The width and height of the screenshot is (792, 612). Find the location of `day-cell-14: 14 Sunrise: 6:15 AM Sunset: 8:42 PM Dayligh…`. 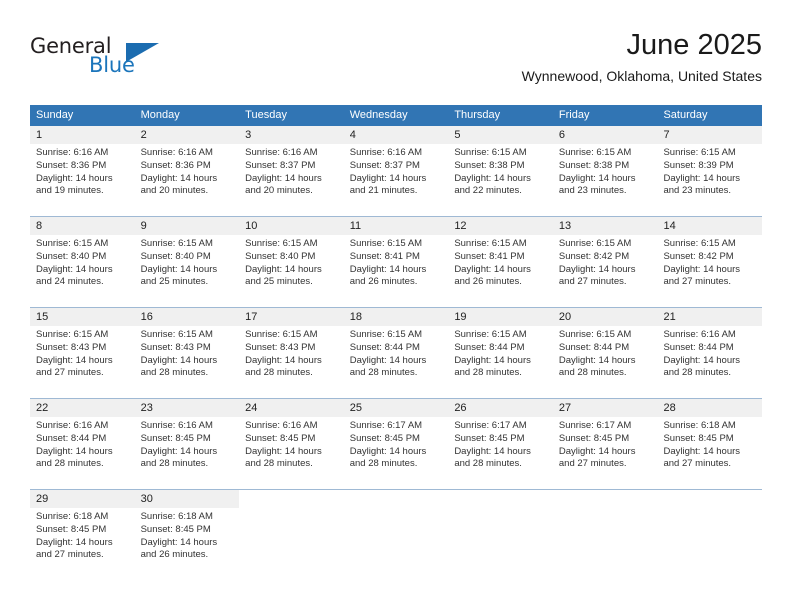

day-cell-14: 14 Sunrise: 6:15 AM Sunset: 8:42 PM Dayligh… is located at coordinates (710, 258).